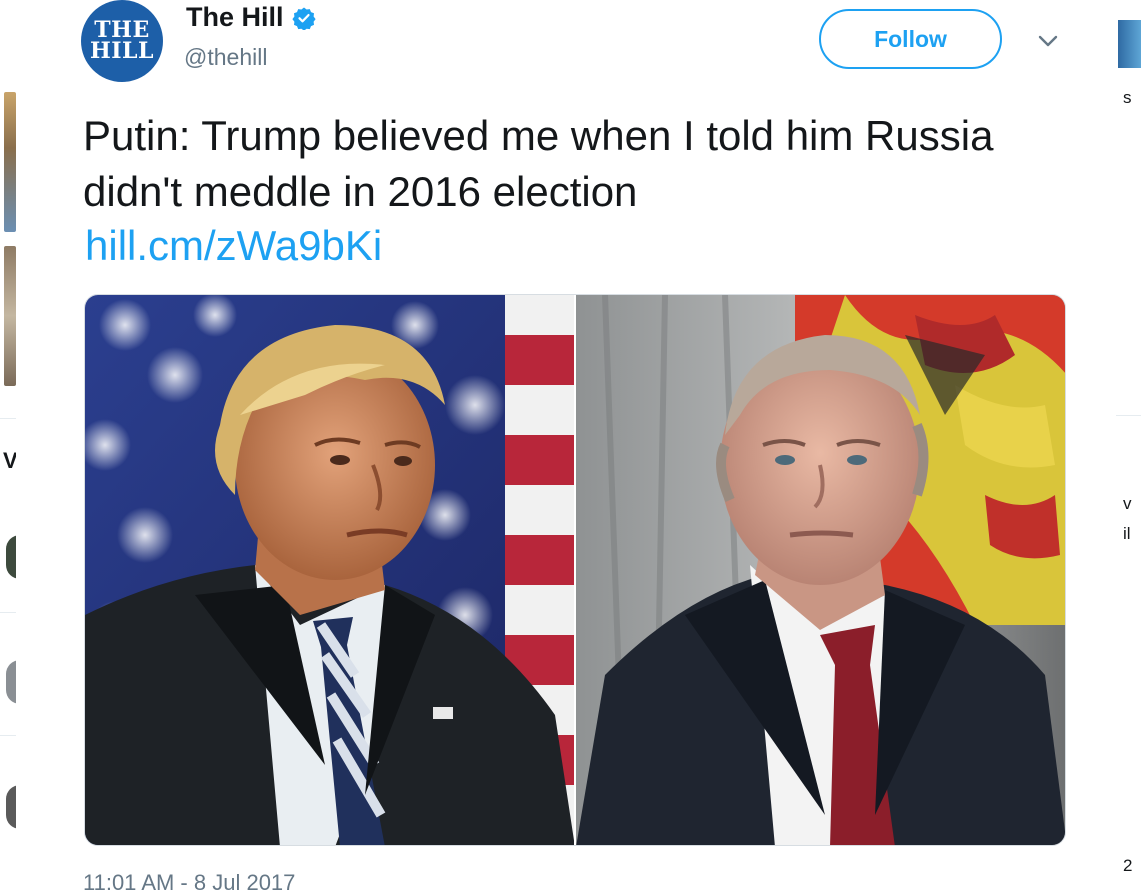 The width and height of the screenshot is (1141, 891). I want to click on background-right-strip: s v il 2, so click(1128, 445).